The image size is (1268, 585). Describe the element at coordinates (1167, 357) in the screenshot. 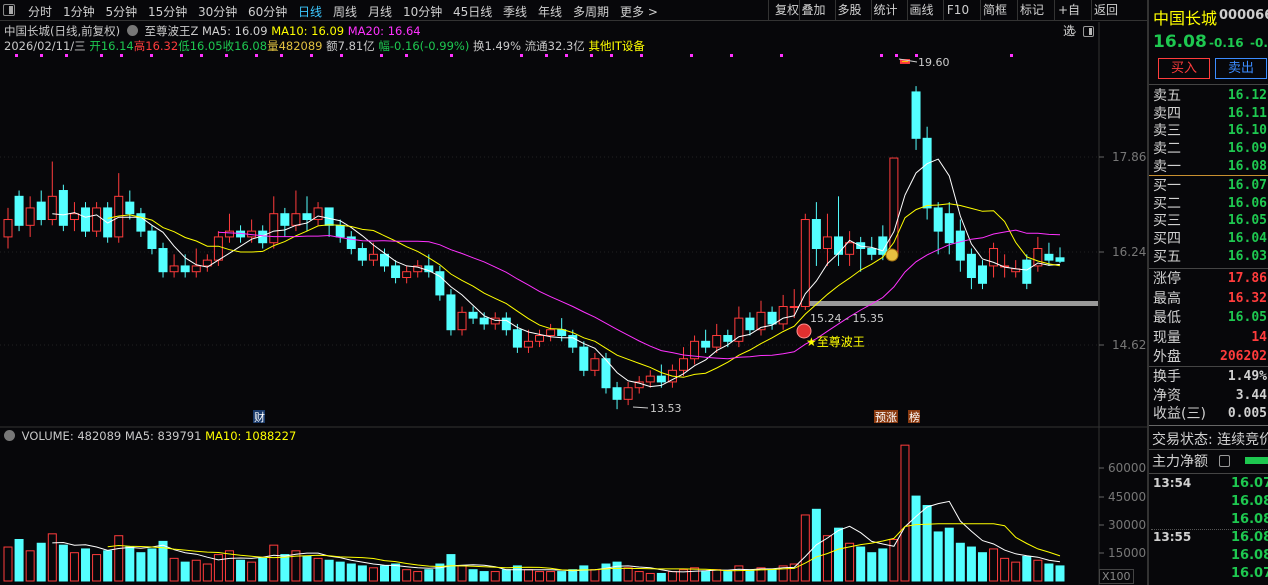

I see `row-label: 外盘` at that location.